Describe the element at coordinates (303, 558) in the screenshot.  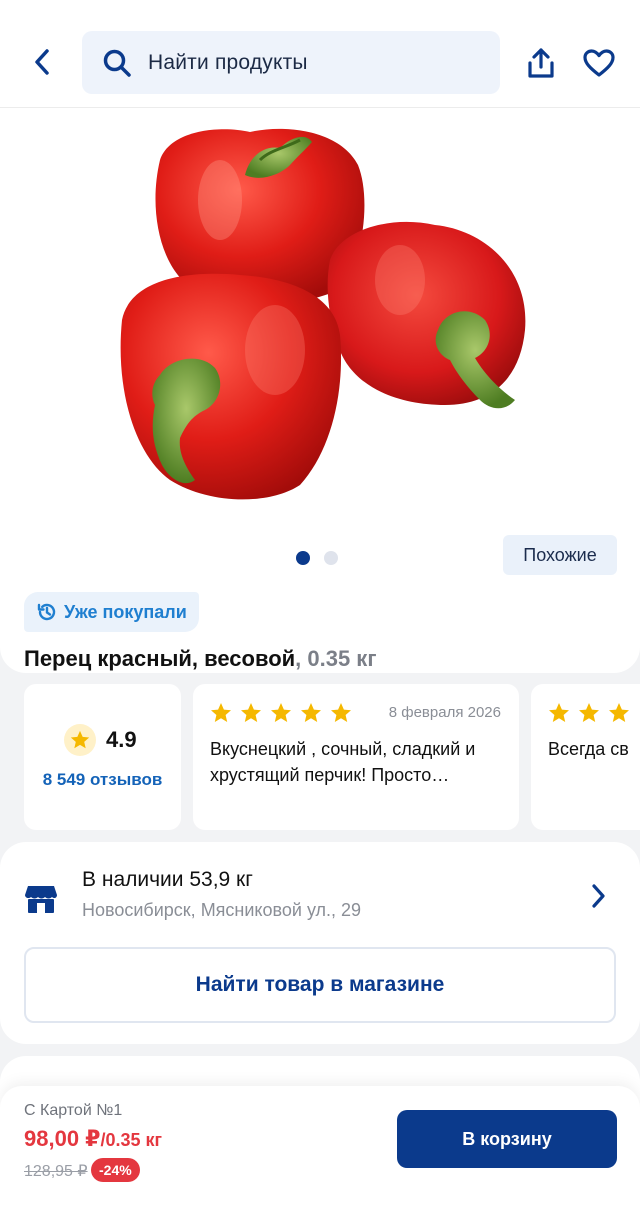
I see `gallery-dot-active` at that location.